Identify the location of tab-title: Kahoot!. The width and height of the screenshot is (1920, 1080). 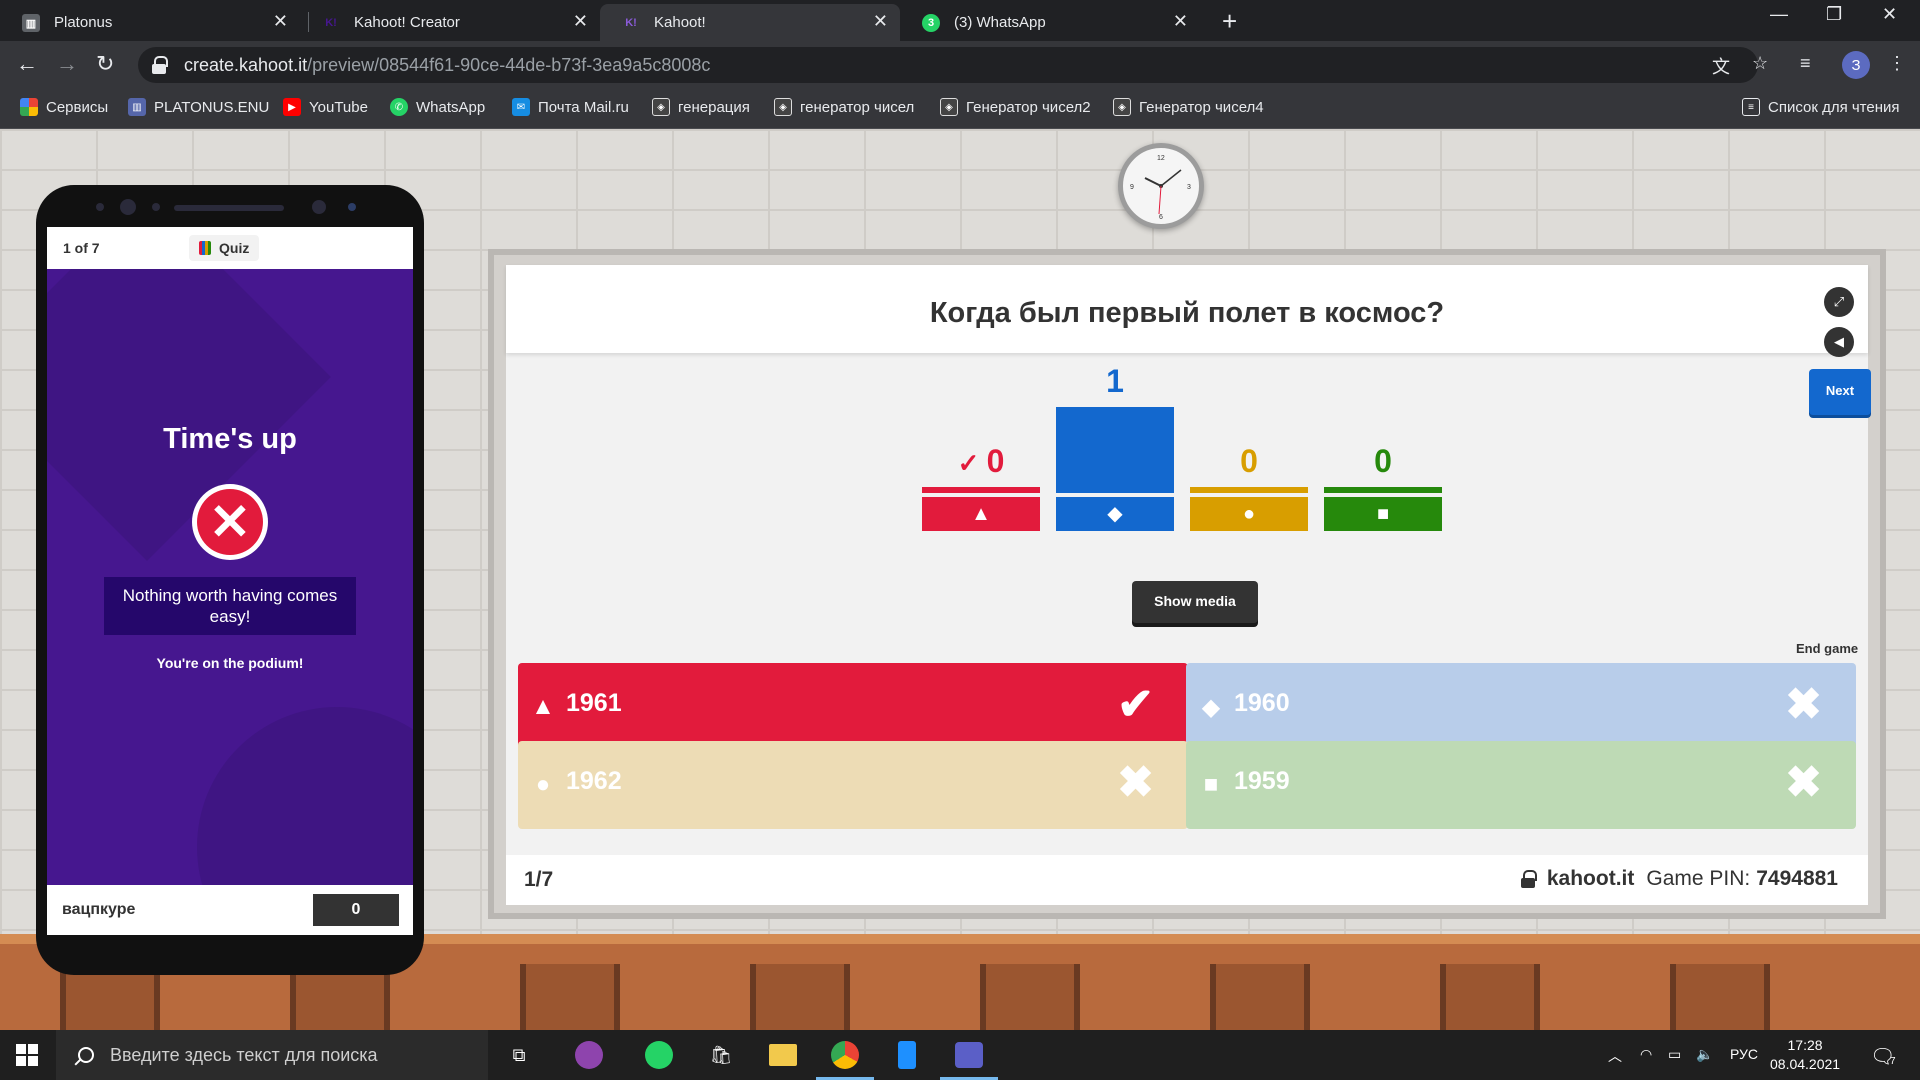
(680, 22).